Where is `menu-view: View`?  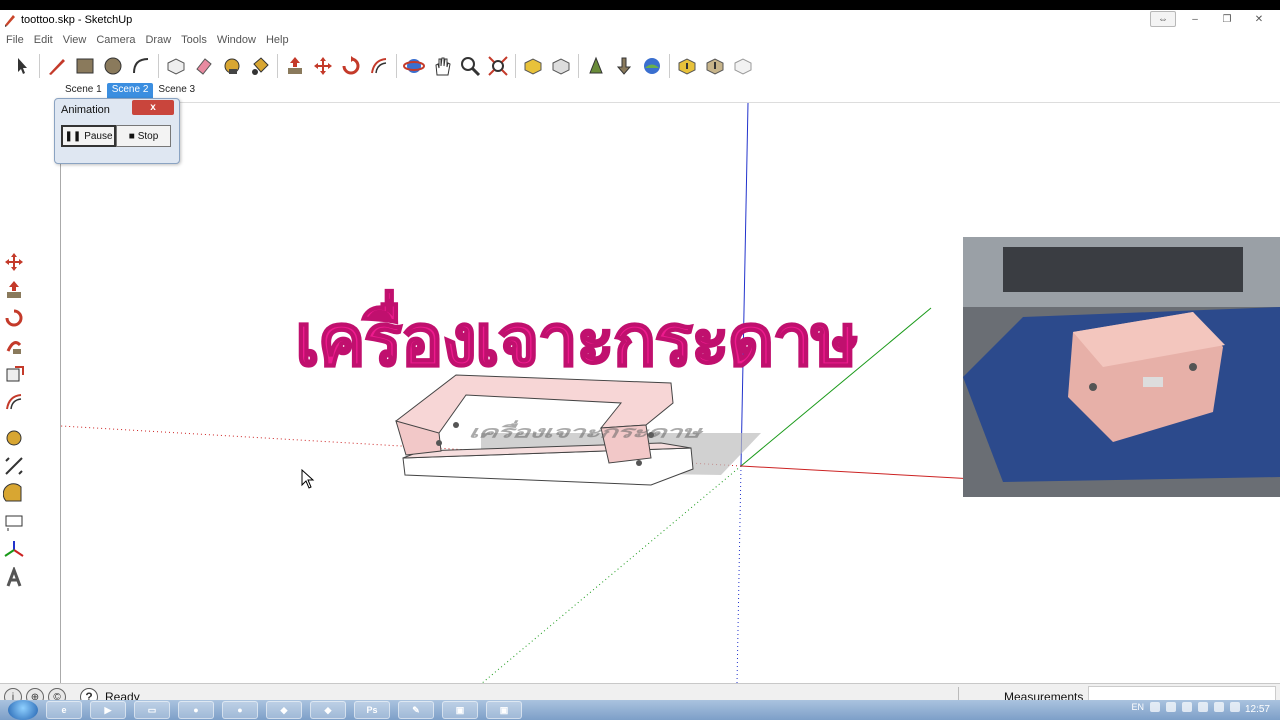
menu-view: View is located at coordinates (75, 40).